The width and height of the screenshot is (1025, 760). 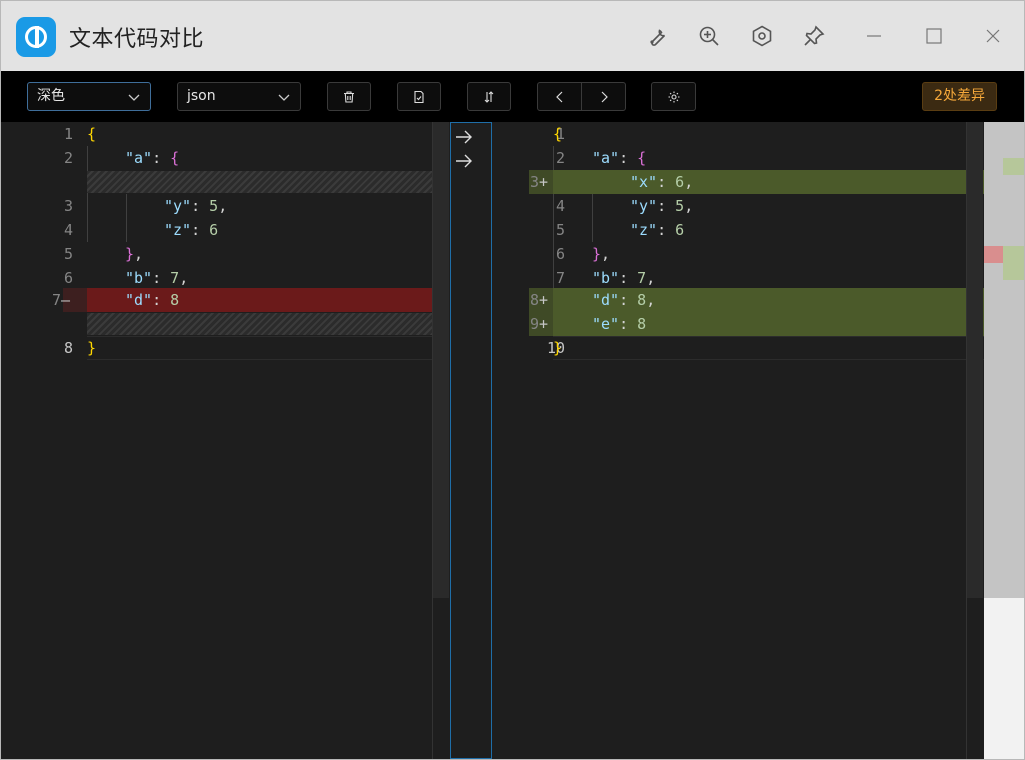 I want to click on language-select: json, so click(x=239, y=96).